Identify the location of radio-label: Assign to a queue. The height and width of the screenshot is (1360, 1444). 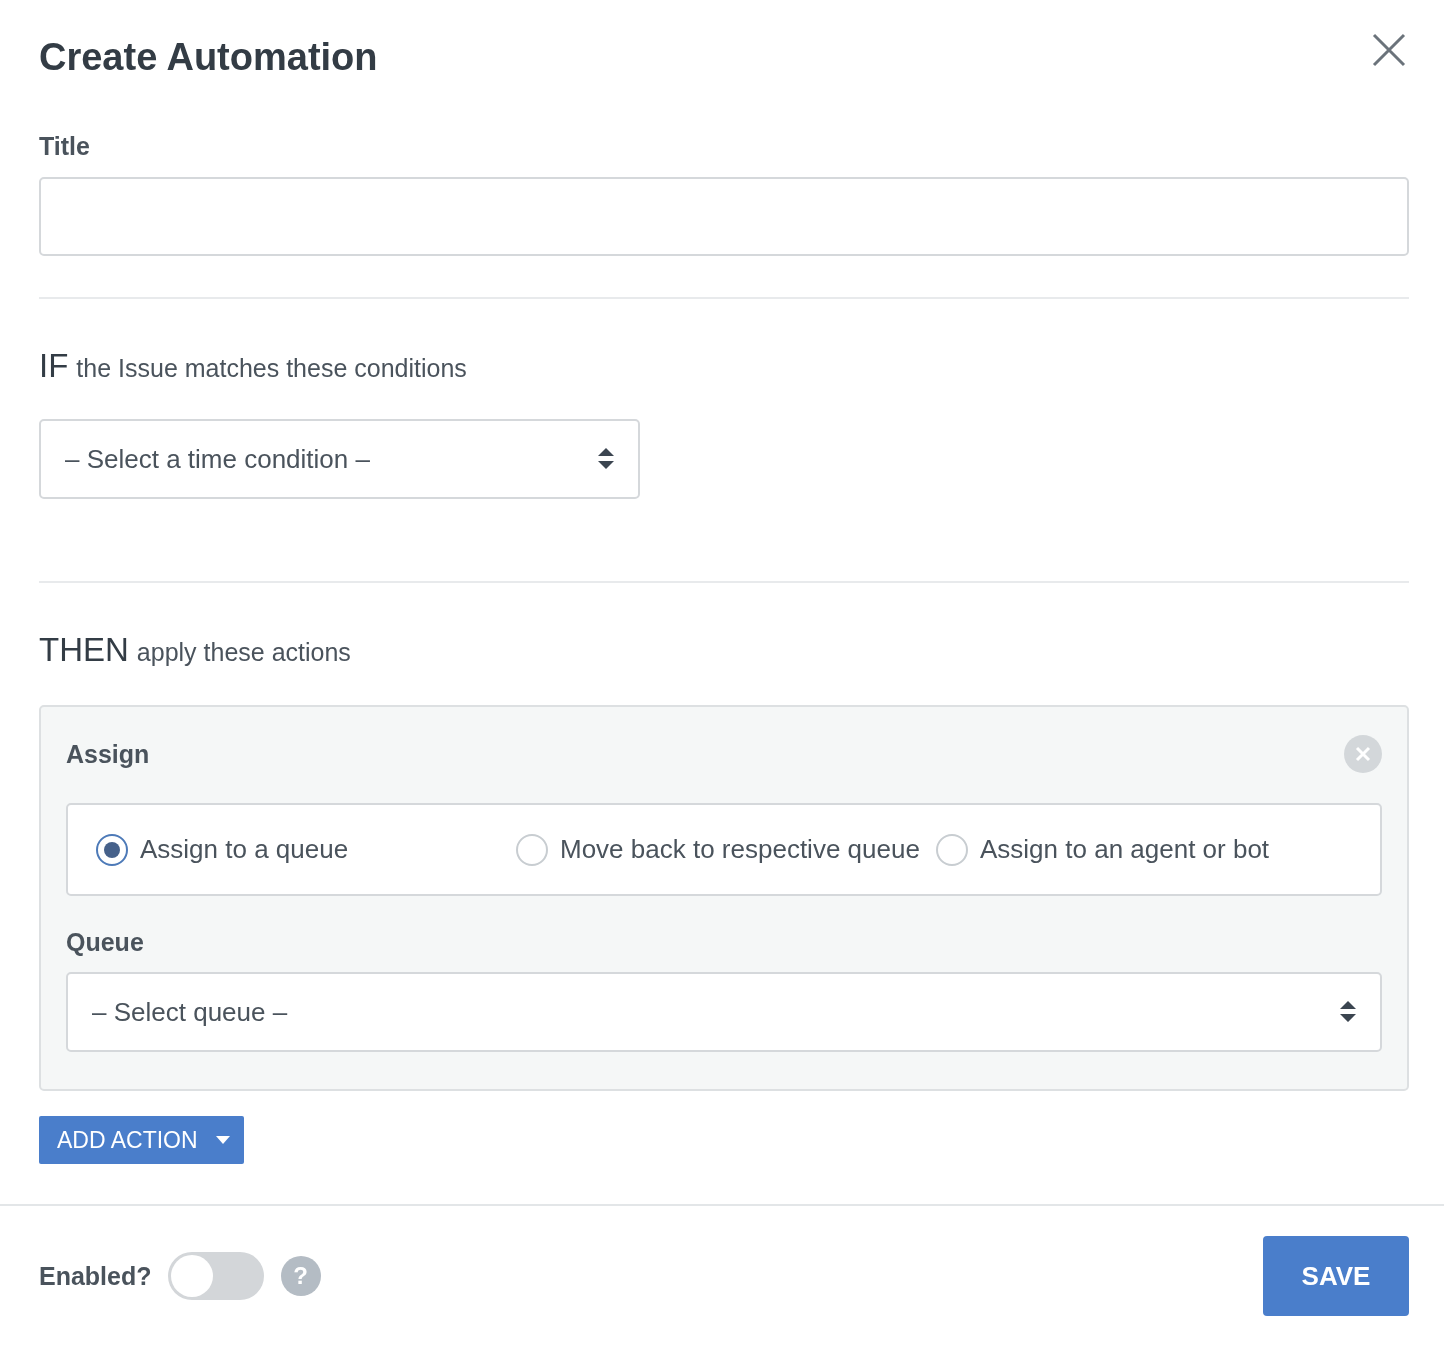
(244, 849).